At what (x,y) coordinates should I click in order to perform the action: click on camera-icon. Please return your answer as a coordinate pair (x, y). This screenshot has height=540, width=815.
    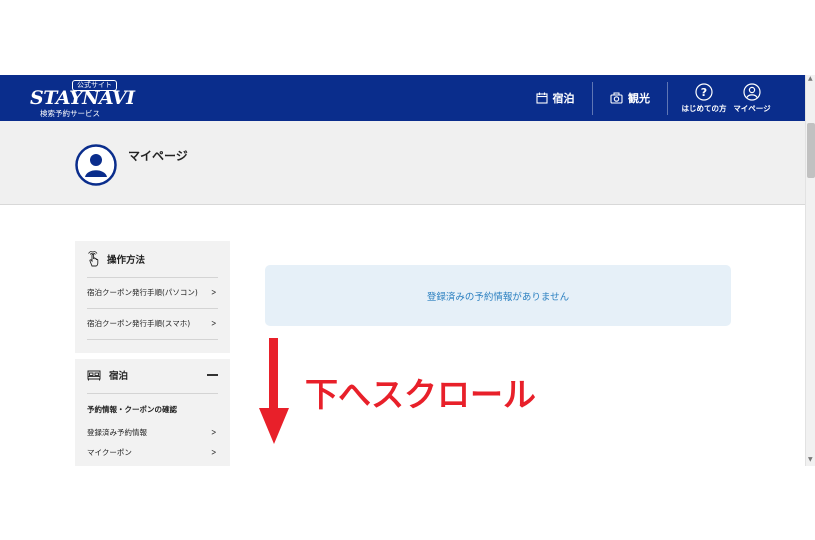
    Looking at the image, I should click on (616, 98).